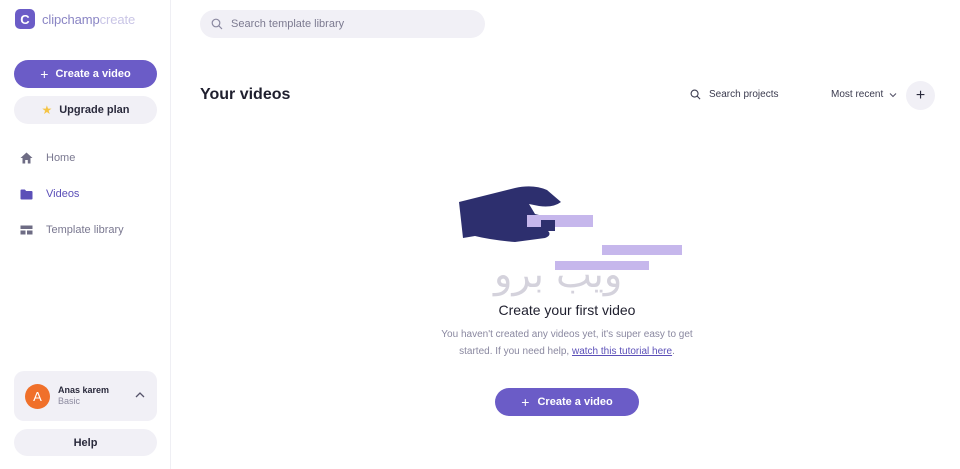  Describe the element at coordinates (117, 19) in the screenshot. I see `logo-name-secondary: create` at that location.